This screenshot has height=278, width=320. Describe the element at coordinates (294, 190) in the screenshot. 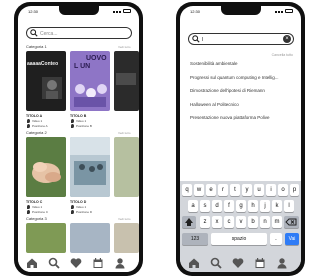

I see `key-p: p` at that location.